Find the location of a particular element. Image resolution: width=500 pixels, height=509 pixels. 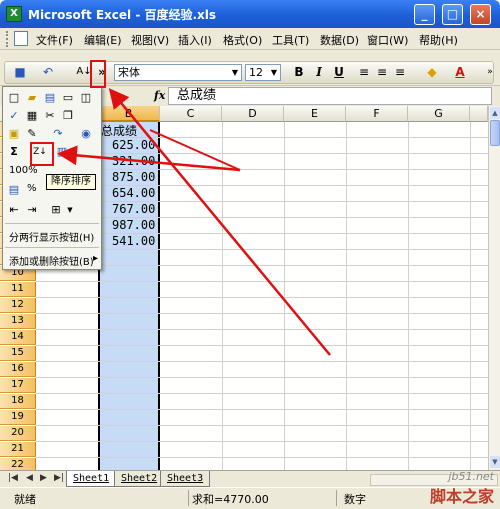

sheet-tab-2: Sheet2 is located at coordinates (139, 479).